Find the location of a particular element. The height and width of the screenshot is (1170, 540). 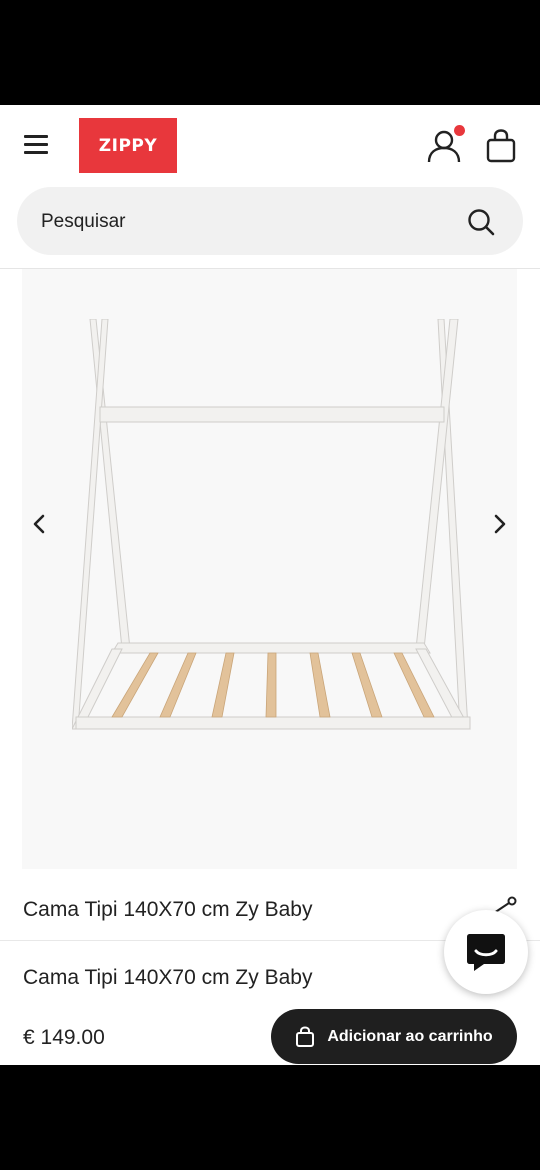

notification-dot is located at coordinates (459, 130).